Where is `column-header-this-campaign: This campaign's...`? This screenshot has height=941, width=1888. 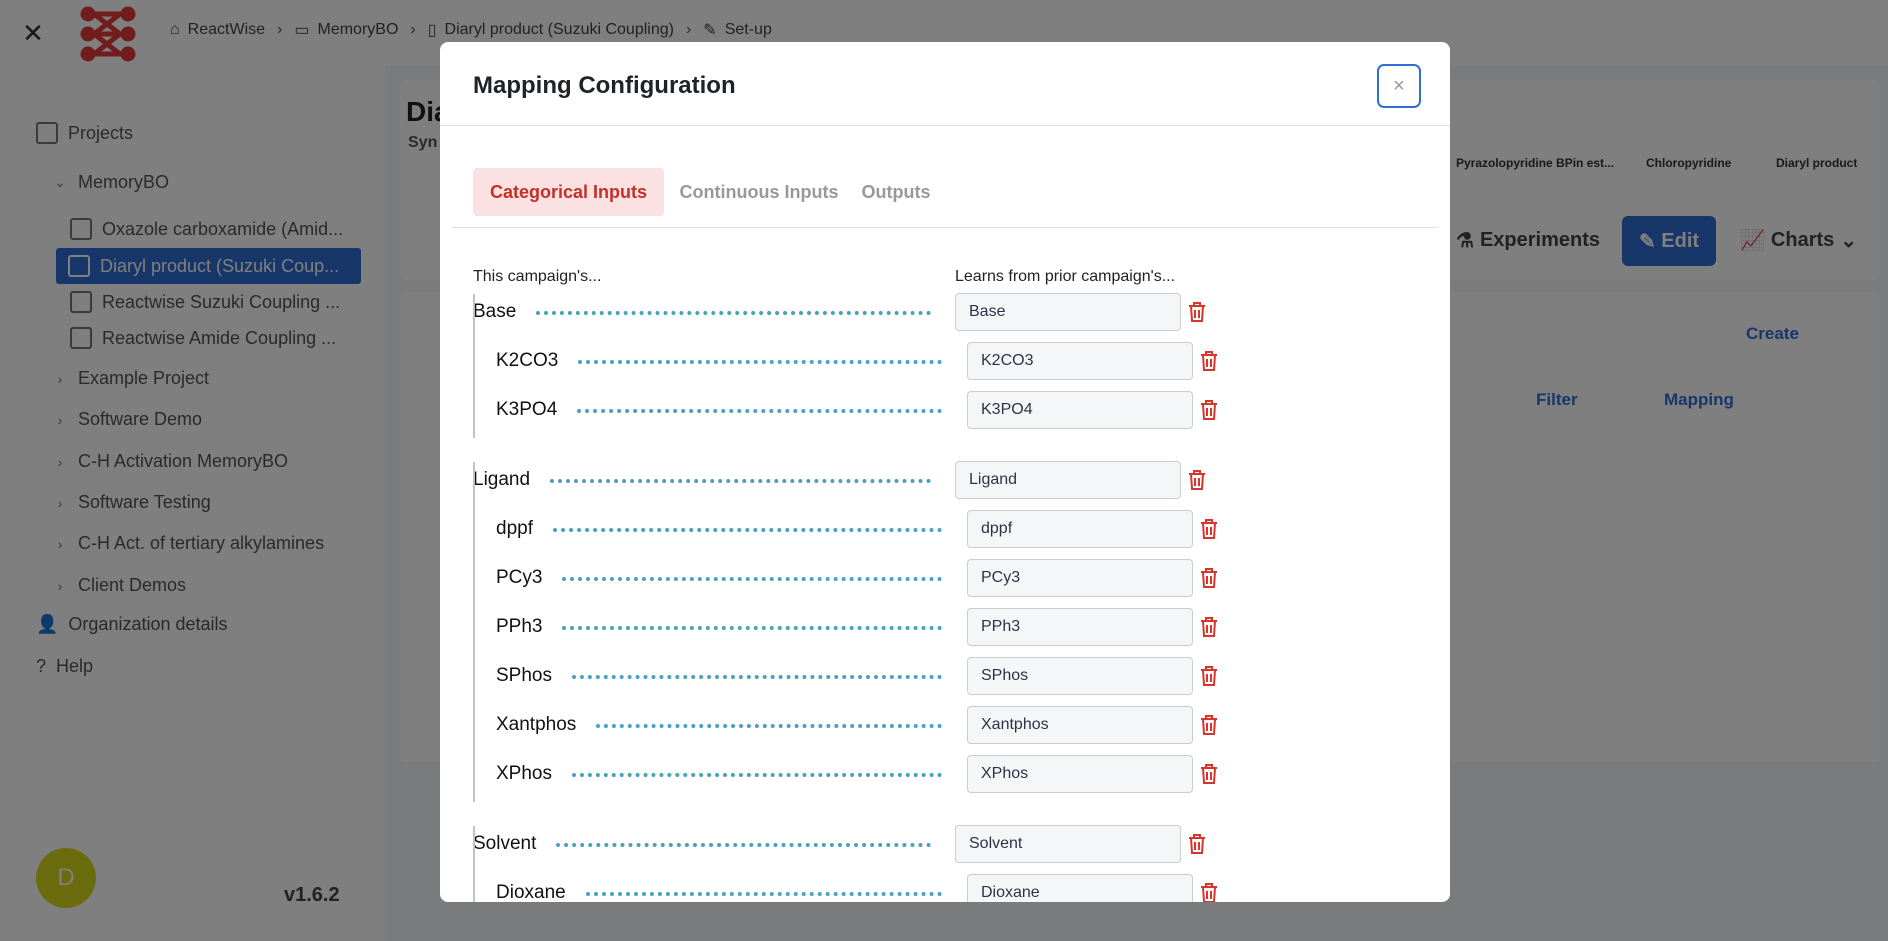 column-header-this-campaign: This campaign's... is located at coordinates (537, 276).